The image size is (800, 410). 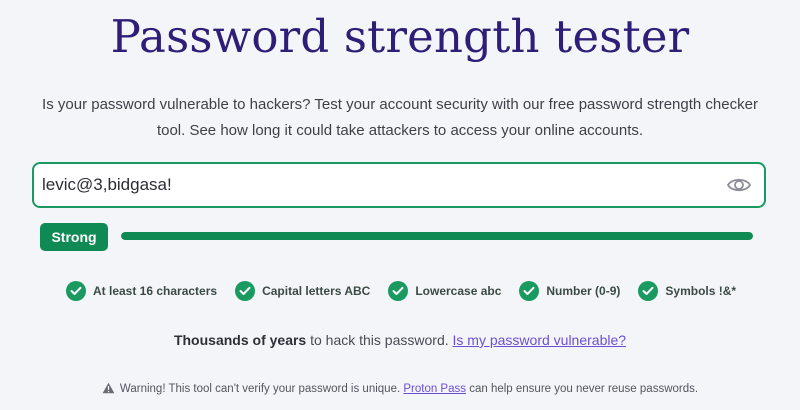 What do you see at coordinates (400, 36) in the screenshot?
I see `page-title: Password strength tester` at bounding box center [400, 36].